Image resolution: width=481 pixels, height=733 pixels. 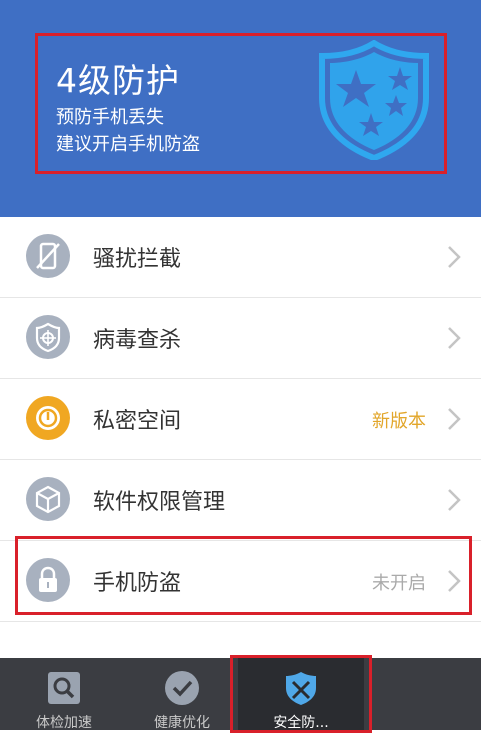 I want to click on protection-level-title: 4级防护, so click(x=118, y=80).